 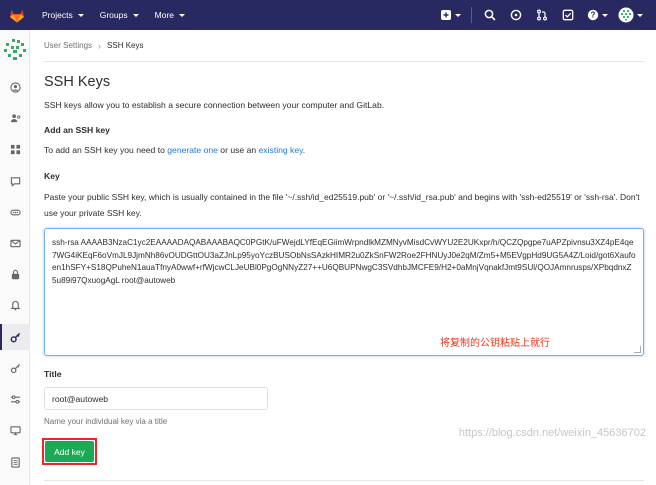 I want to click on nav-groups: Groups, so click(x=119, y=15).